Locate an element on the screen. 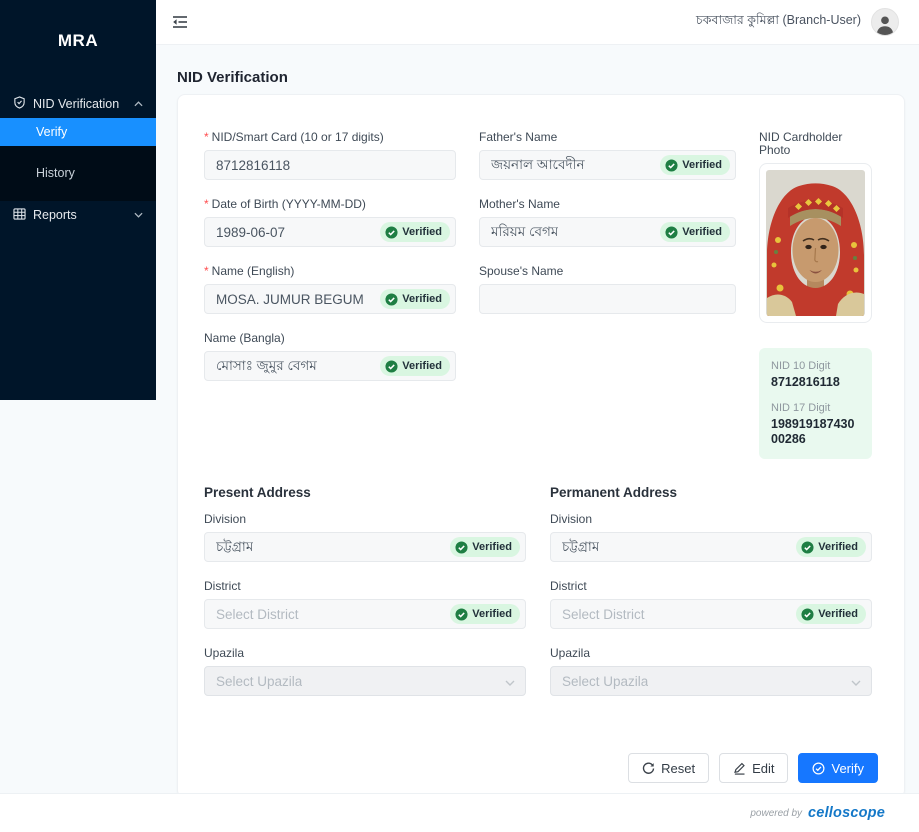 The width and height of the screenshot is (919, 832). present-district-label: District is located at coordinates (222, 586).